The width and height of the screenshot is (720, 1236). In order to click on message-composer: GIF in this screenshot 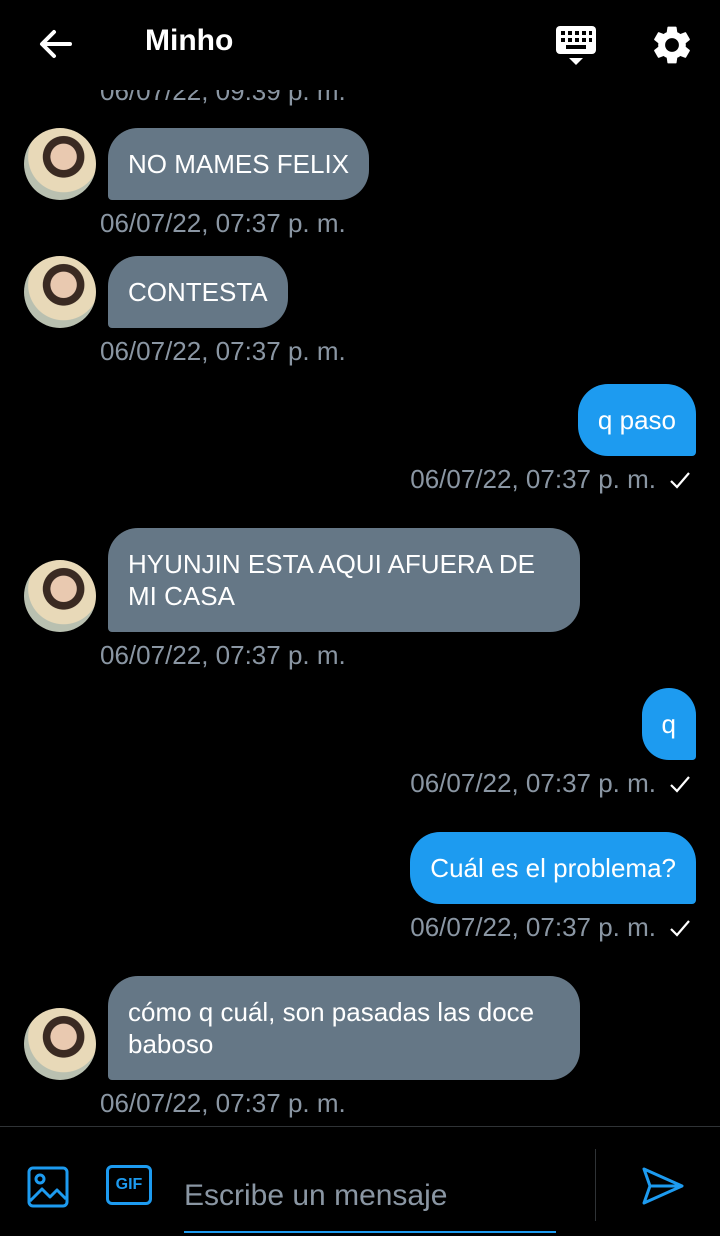, I will do `click(360, 1181)`.